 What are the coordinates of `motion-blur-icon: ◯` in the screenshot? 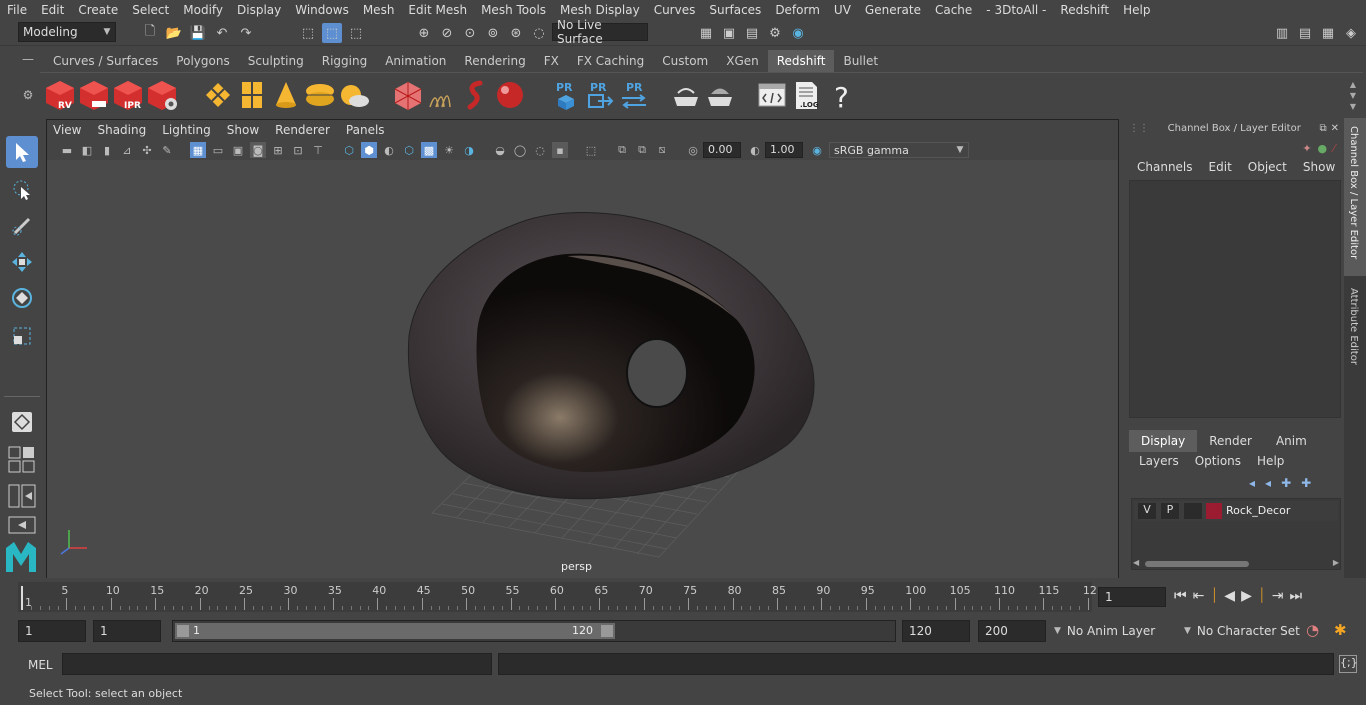 It's located at (520, 150).